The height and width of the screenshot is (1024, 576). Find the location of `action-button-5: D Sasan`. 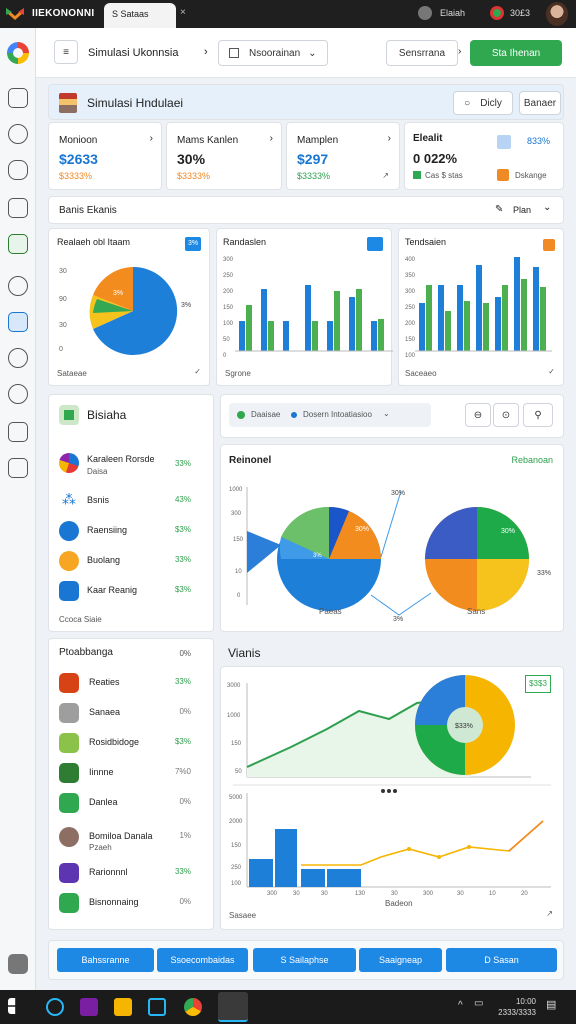

action-button-5: D Sasan is located at coordinates (501, 960).